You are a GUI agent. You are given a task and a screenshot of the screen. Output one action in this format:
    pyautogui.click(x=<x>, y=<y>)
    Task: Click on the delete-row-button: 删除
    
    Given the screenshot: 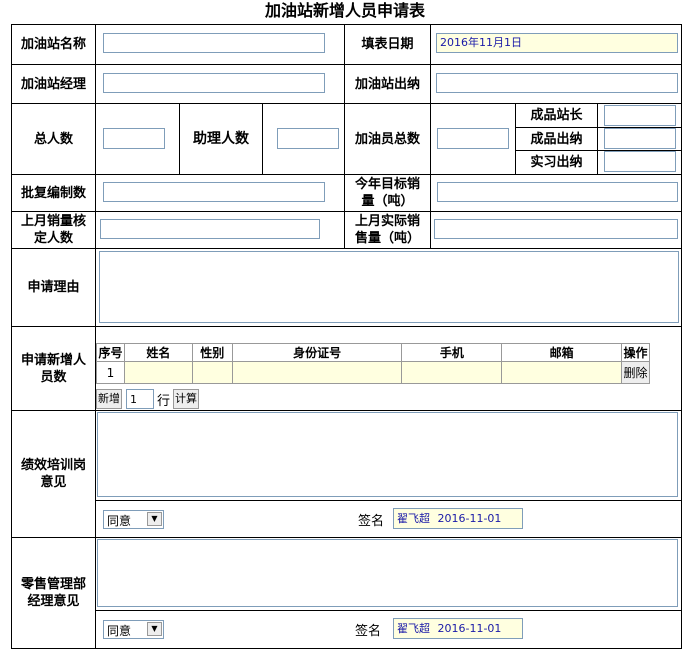 What is the action you would take?
    pyautogui.click(x=635, y=372)
    